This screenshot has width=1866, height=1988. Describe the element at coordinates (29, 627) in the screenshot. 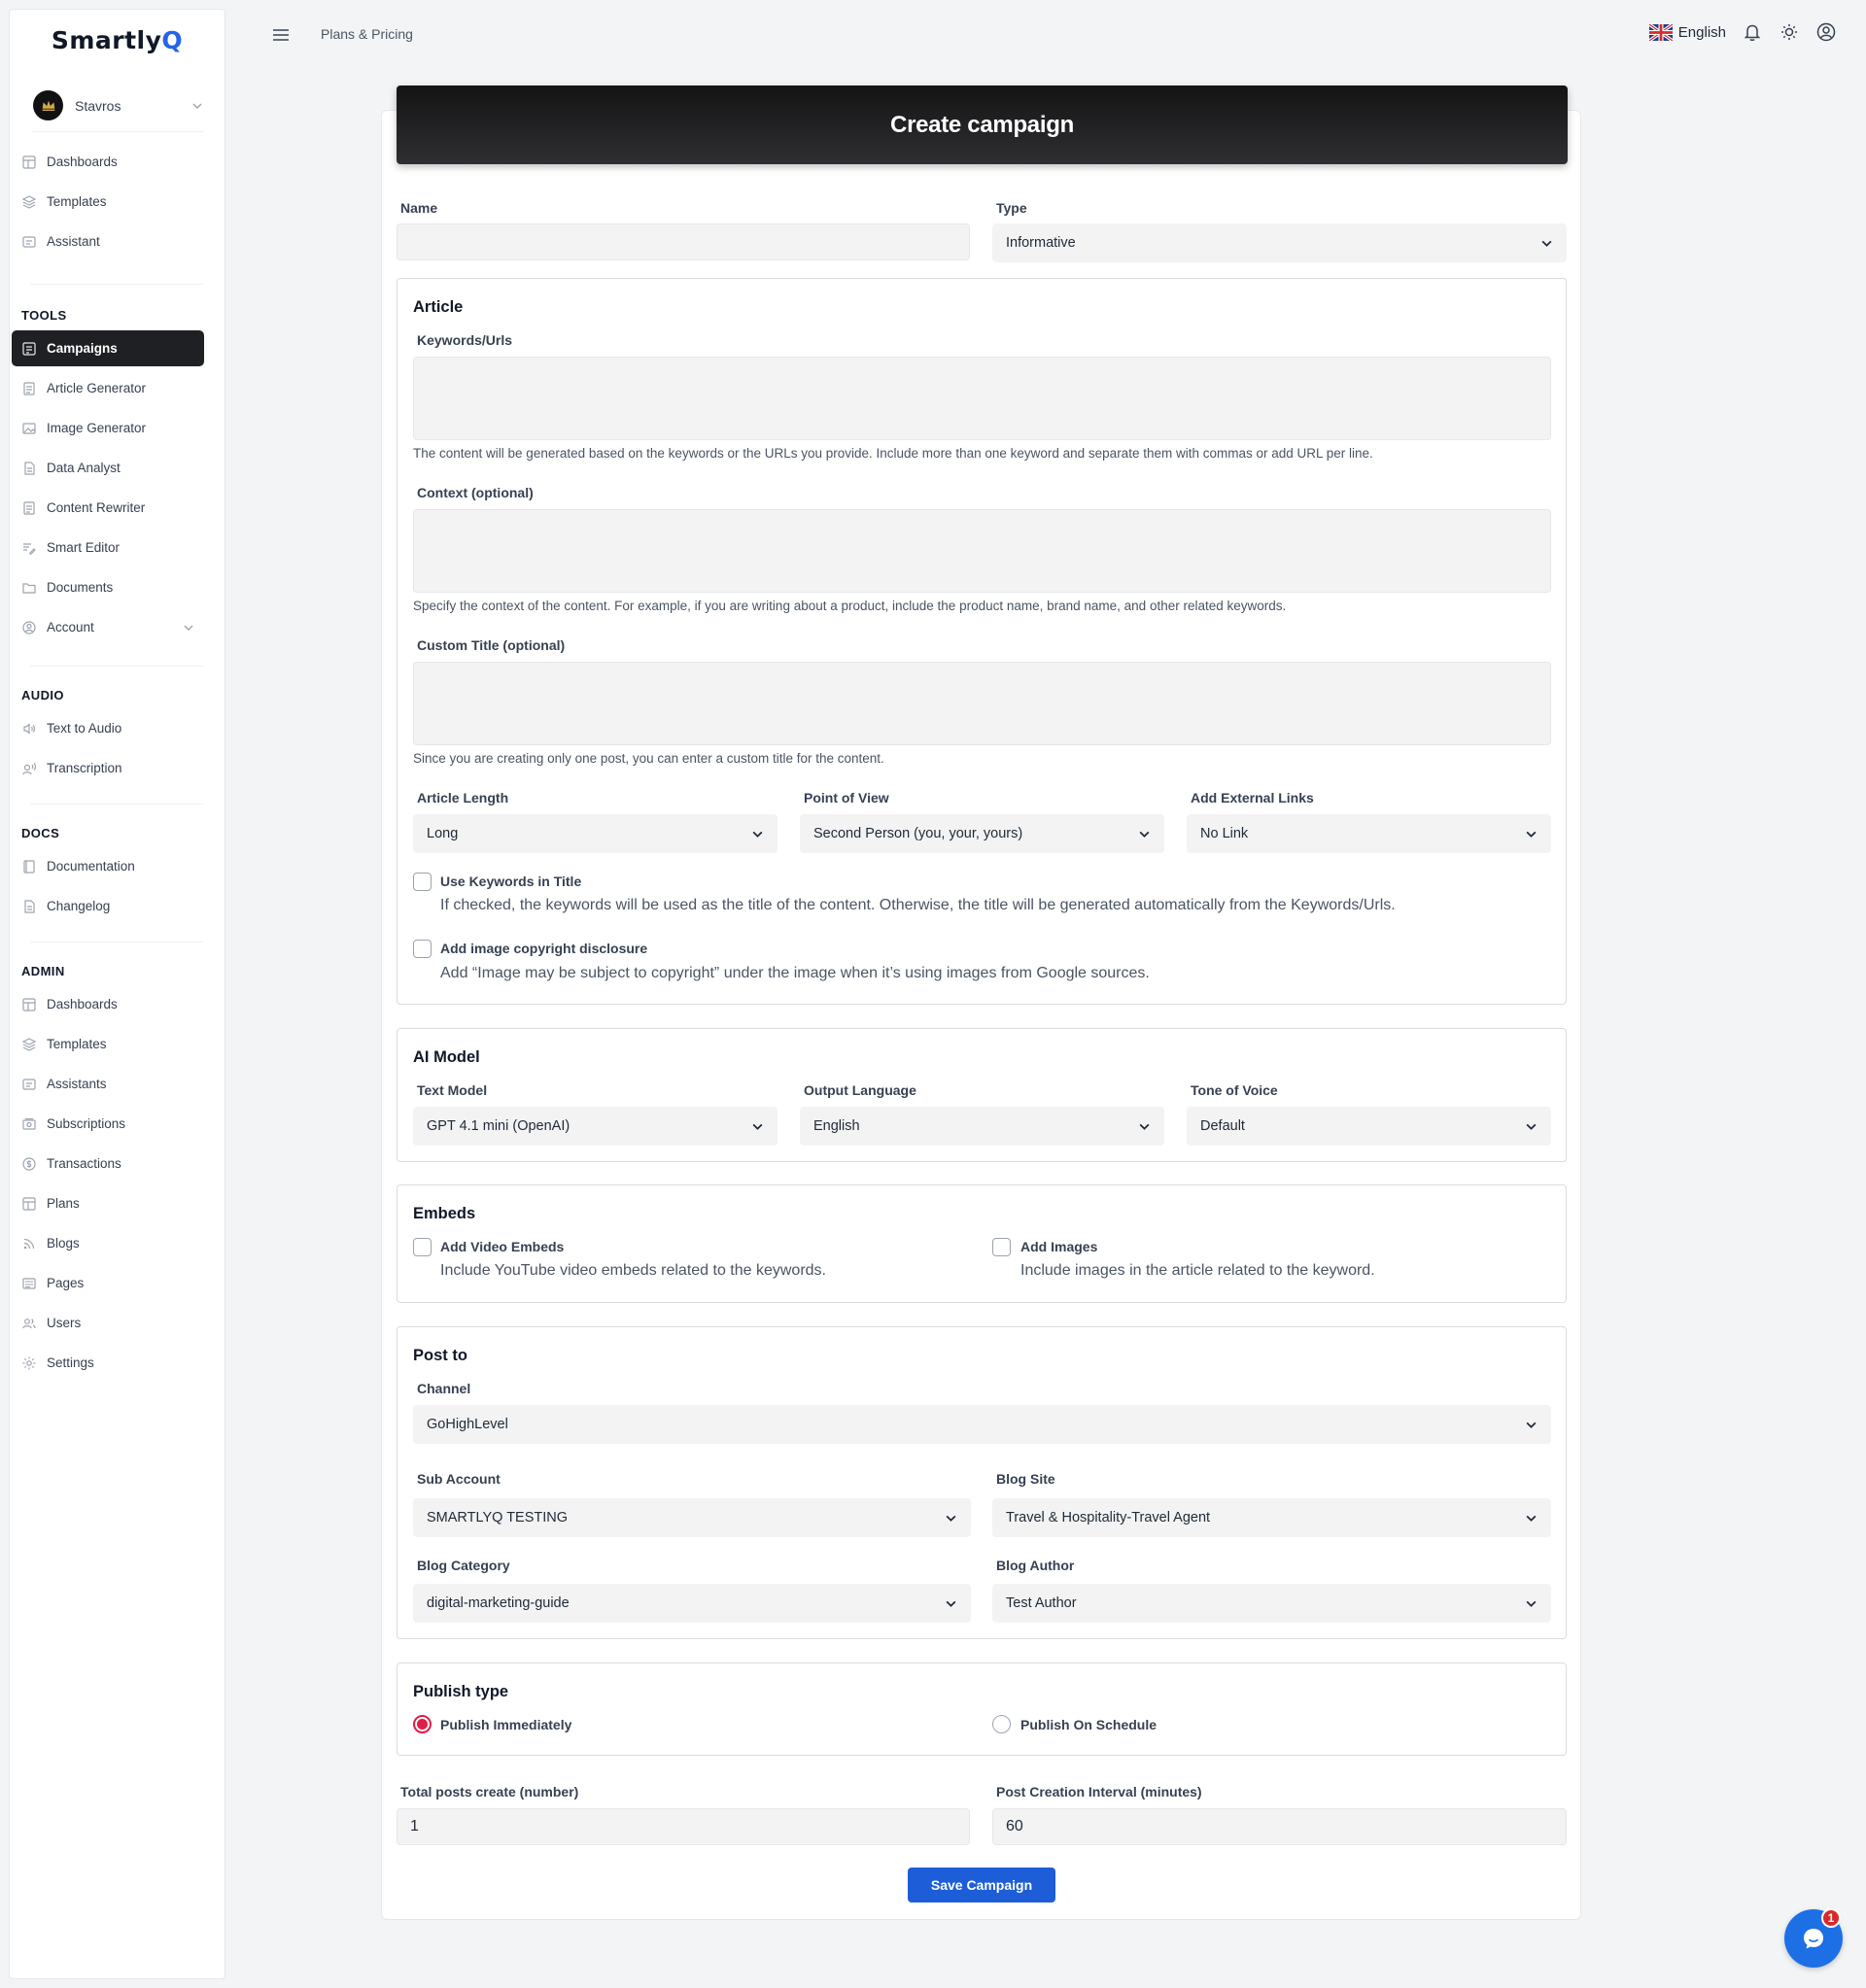

I see `user-circle-icon` at that location.